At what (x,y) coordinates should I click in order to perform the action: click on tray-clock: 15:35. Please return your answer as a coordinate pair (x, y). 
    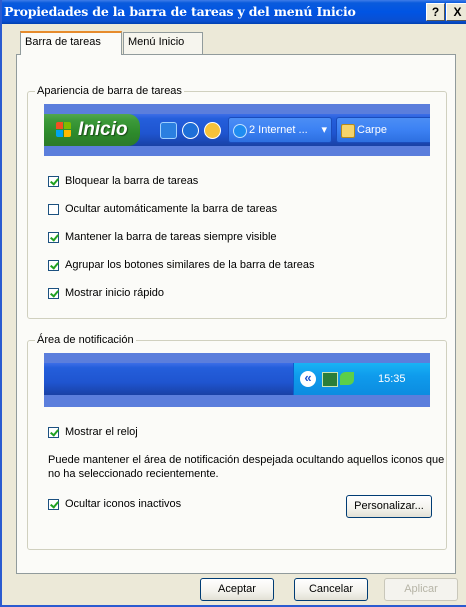
    Looking at the image, I should click on (392, 379).